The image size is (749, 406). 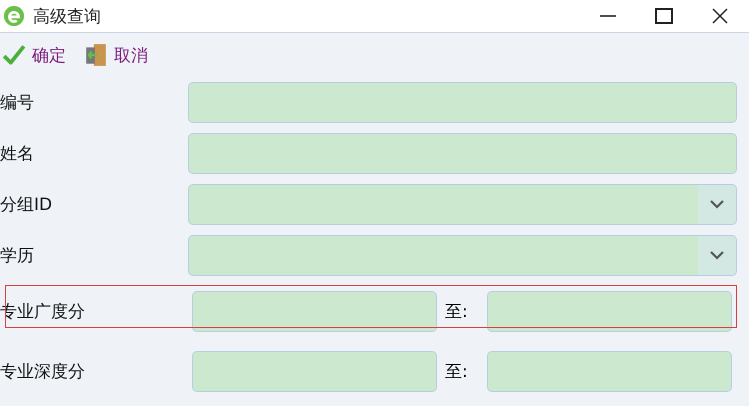 What do you see at coordinates (27, 205) in the screenshot?
I see `field-label: 分组ID` at bounding box center [27, 205].